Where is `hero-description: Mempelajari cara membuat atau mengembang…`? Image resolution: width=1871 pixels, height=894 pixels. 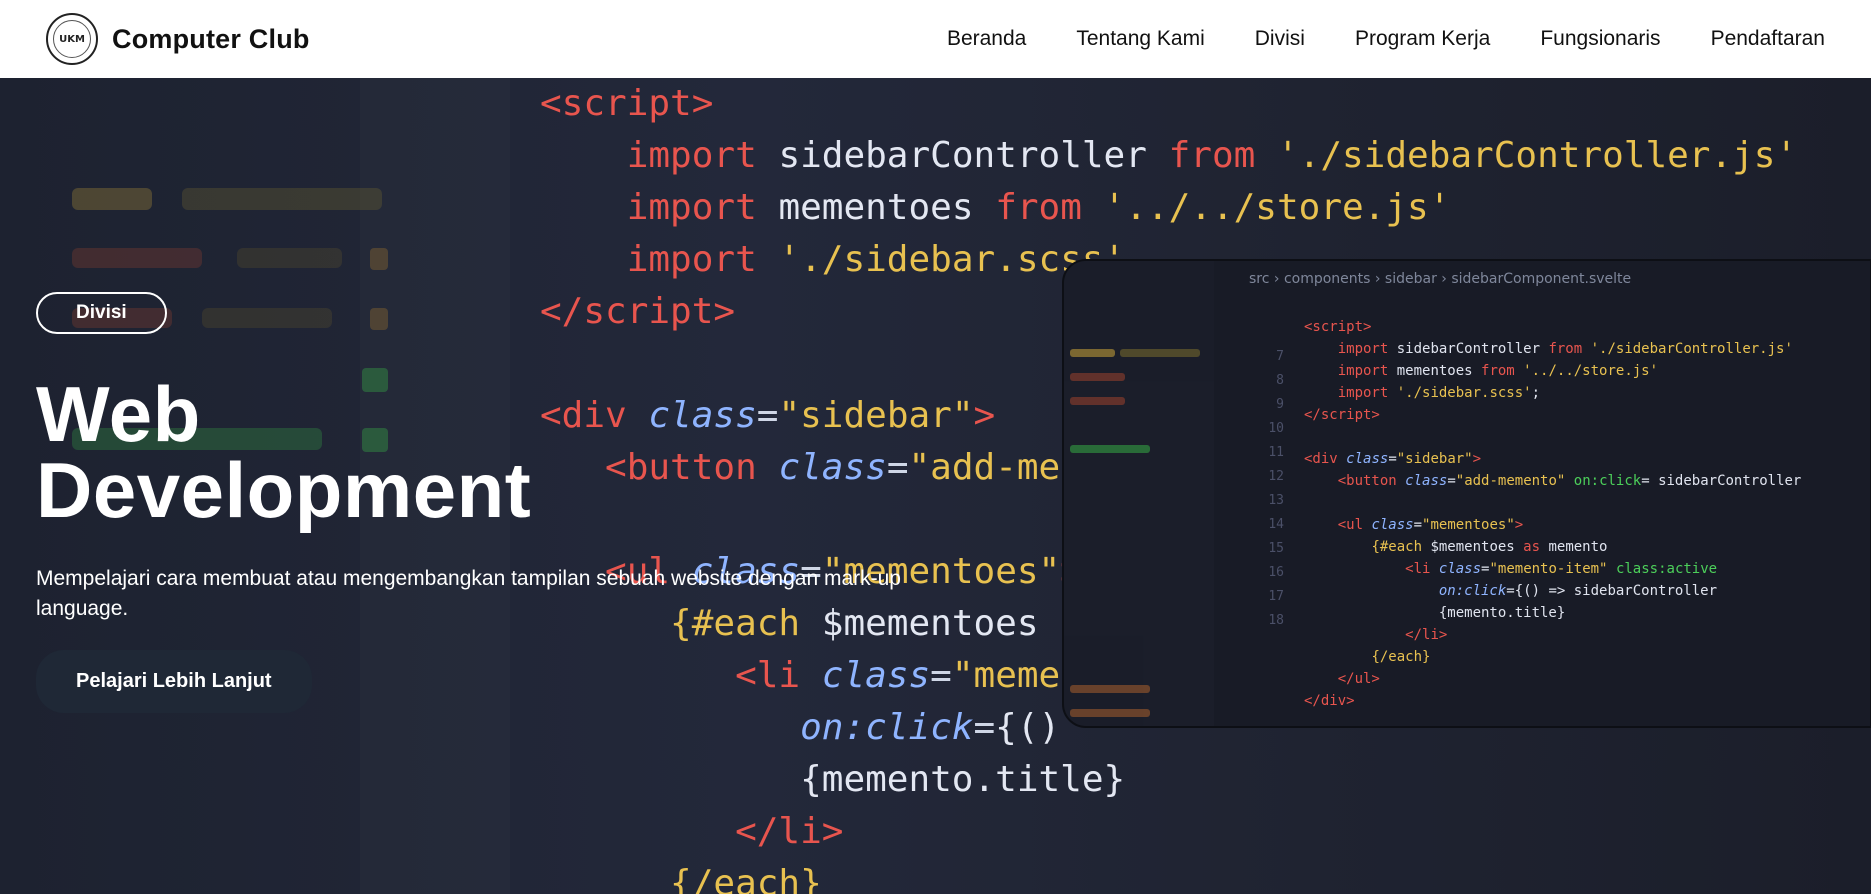 hero-description: Mempelajari cara membuat atau mengembang… is located at coordinates (468, 593).